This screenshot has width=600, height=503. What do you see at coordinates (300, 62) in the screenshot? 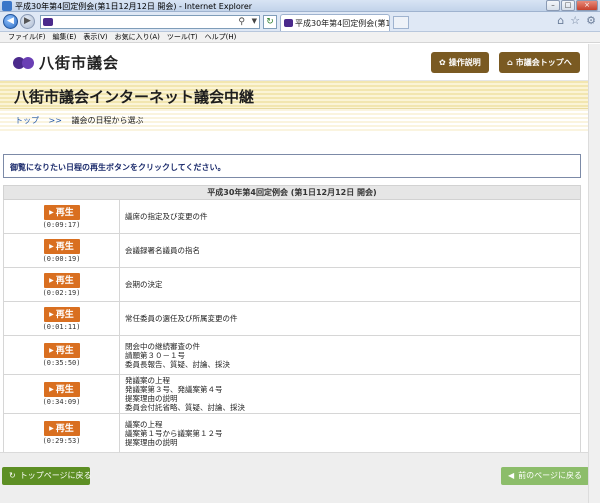
I see `site-header: 八街市議会 ✿ 操作説明 ⌂ 市議会トップへ` at bounding box center [300, 62].